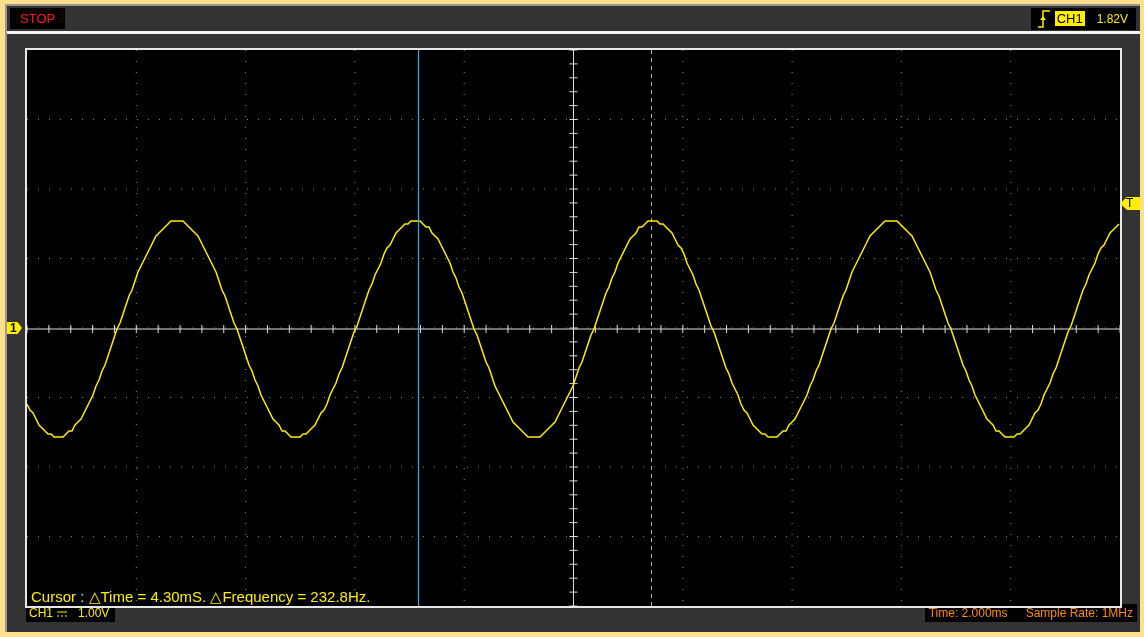  I want to click on cursor-readout: Cursor : △Time = 4.30mS. △Frequency = 232.8Hz., so click(201, 597).